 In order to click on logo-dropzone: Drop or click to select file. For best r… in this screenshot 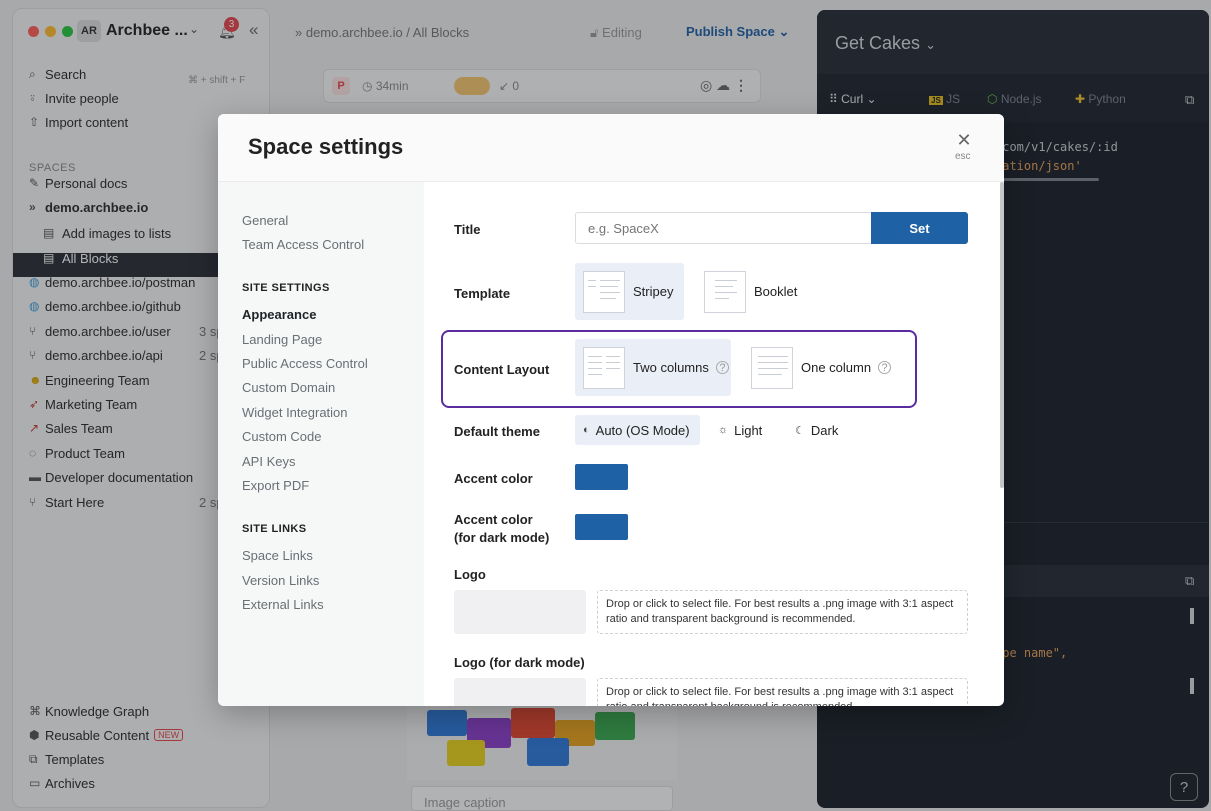, I will do `click(782, 612)`.